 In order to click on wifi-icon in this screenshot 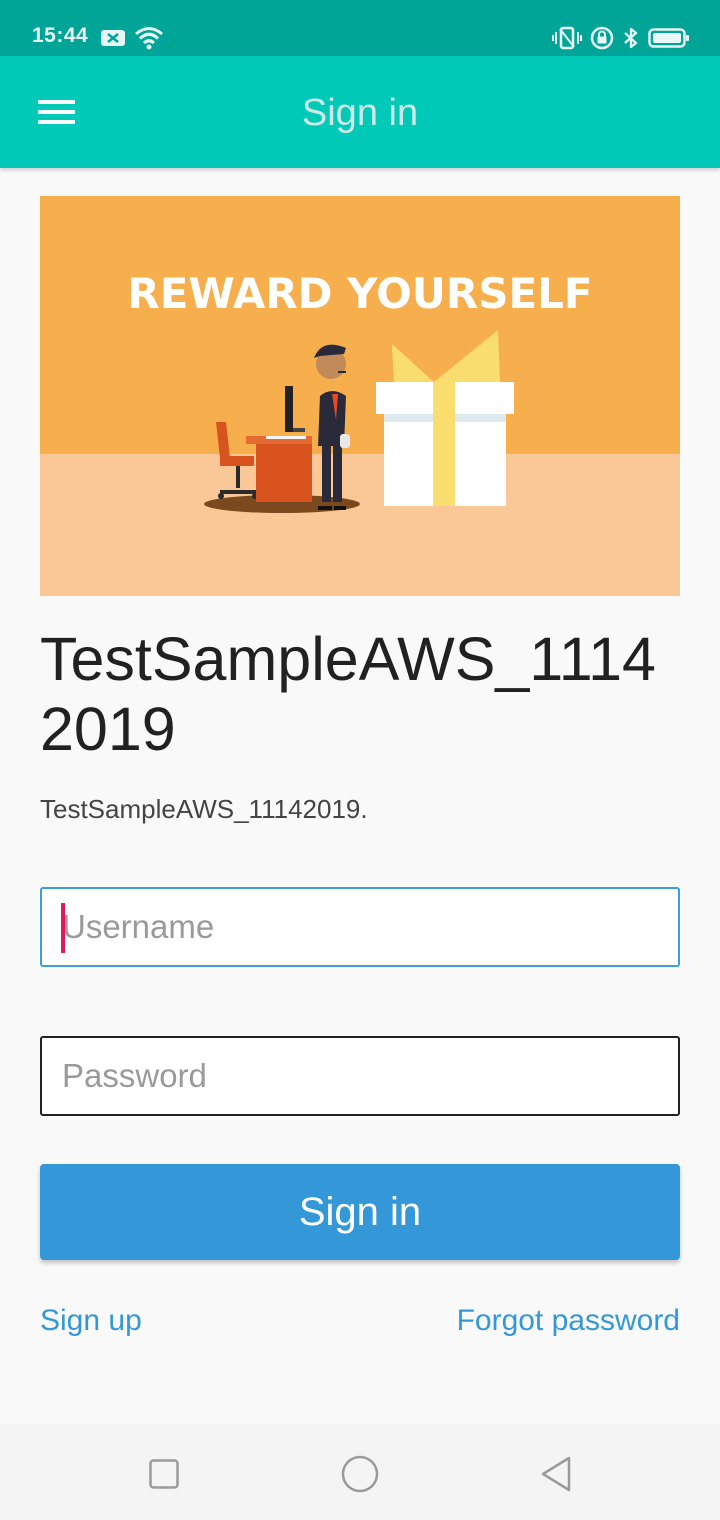, I will do `click(149, 38)`.